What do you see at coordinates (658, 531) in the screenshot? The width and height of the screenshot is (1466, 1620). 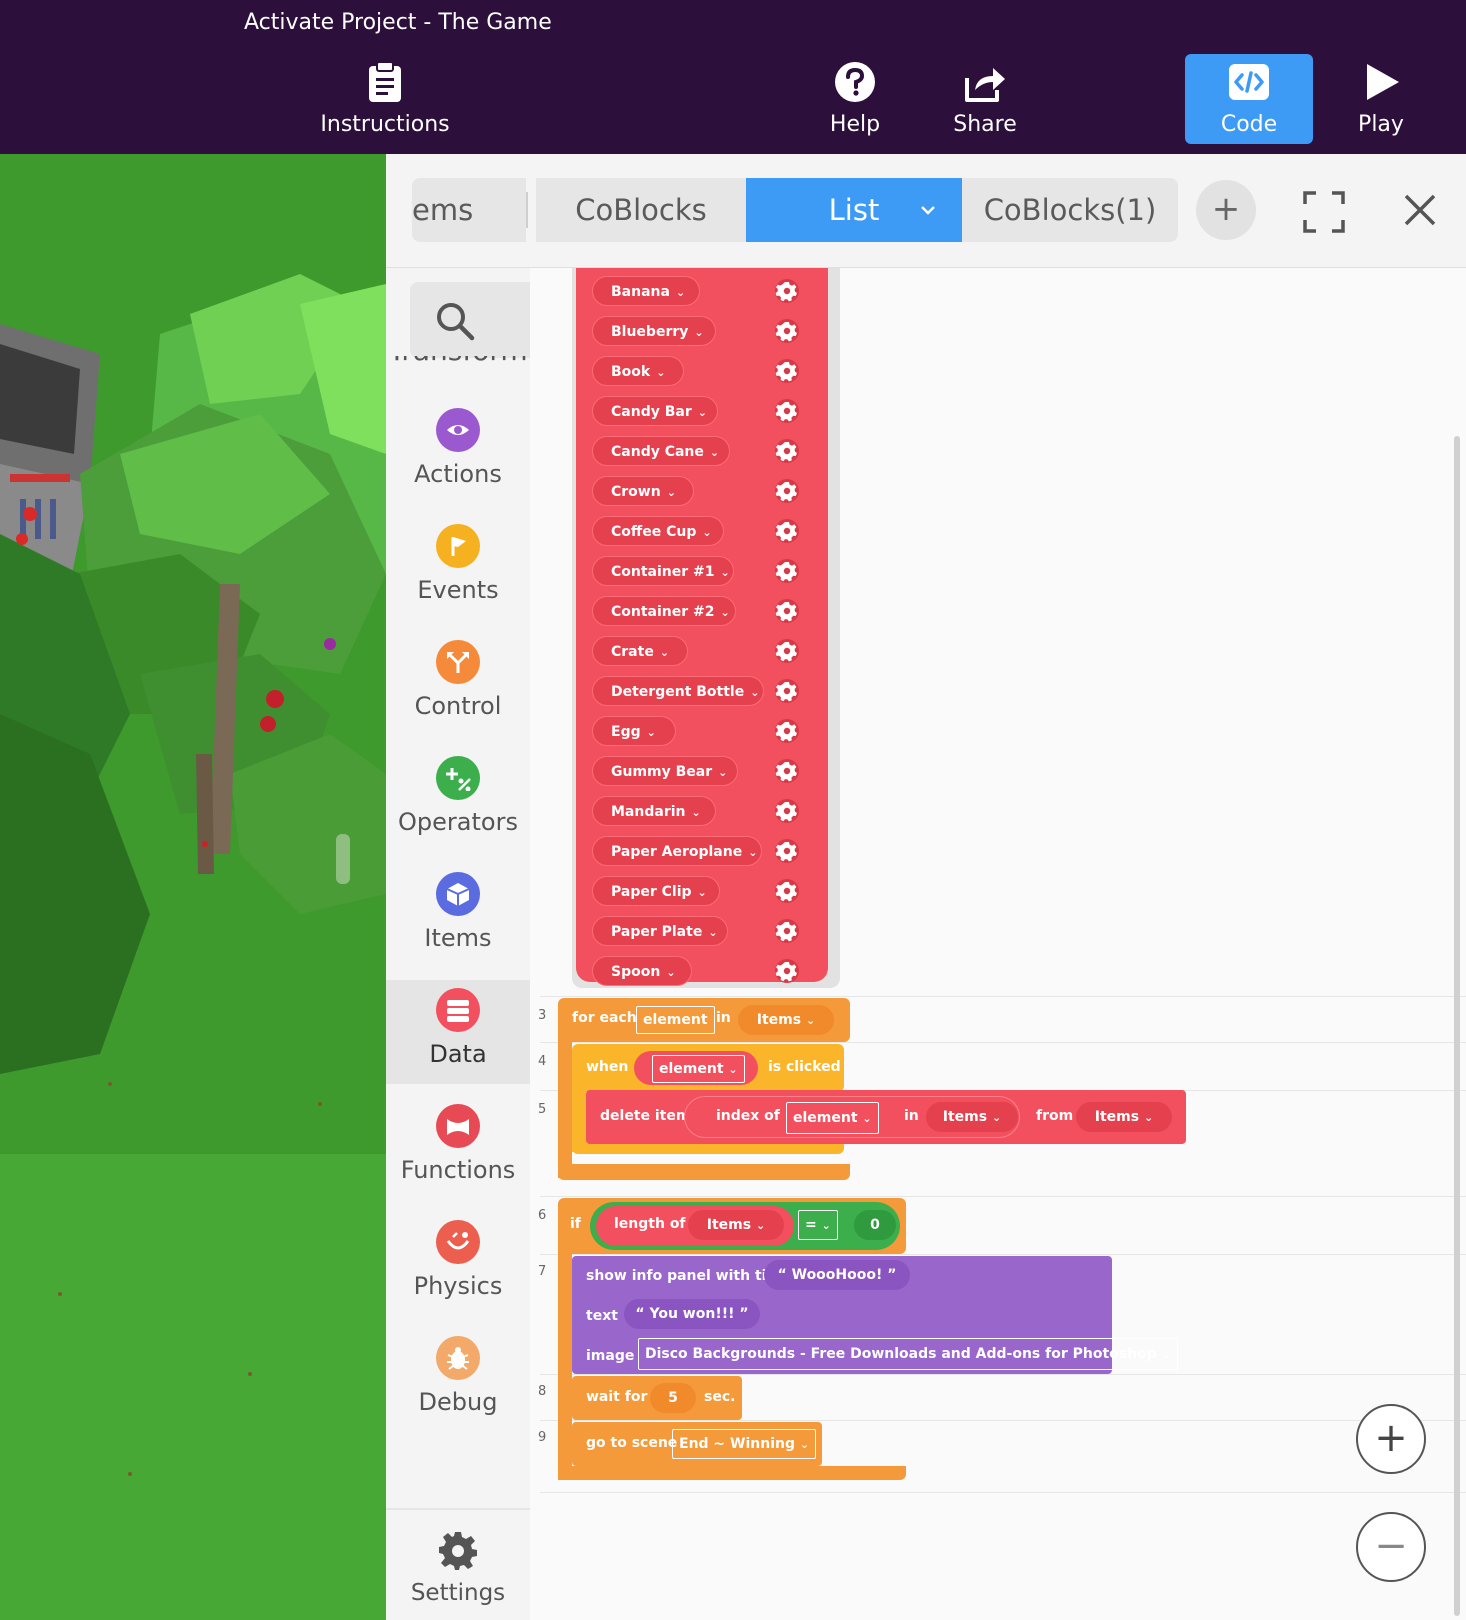 I see `list-item-dropdown: Coffee Cup ⌄` at bounding box center [658, 531].